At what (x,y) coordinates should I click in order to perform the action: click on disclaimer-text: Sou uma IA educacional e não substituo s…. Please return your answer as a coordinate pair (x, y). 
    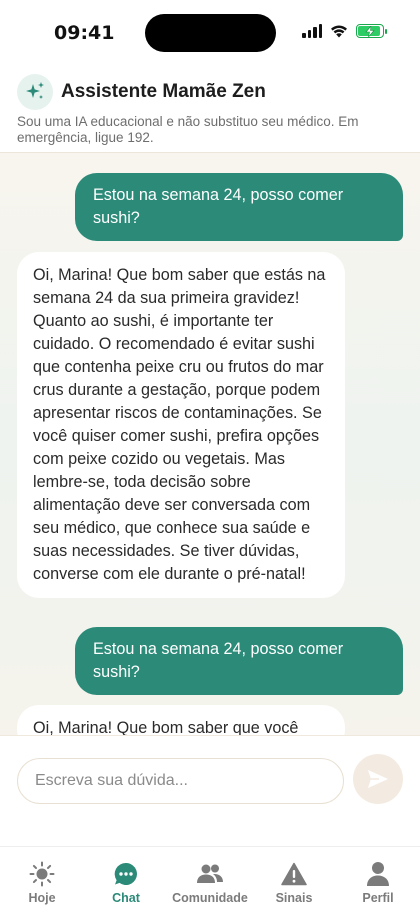
    Looking at the image, I should click on (188, 129).